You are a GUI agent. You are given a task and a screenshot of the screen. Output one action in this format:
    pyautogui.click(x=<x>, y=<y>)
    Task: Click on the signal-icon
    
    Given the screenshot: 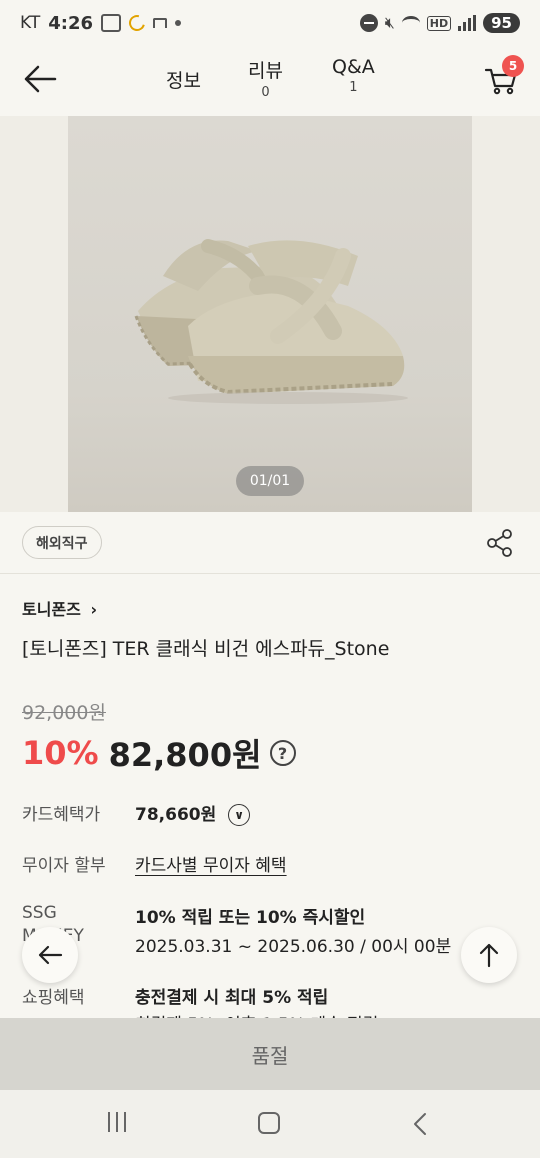 What is the action you would take?
    pyautogui.click(x=467, y=23)
    